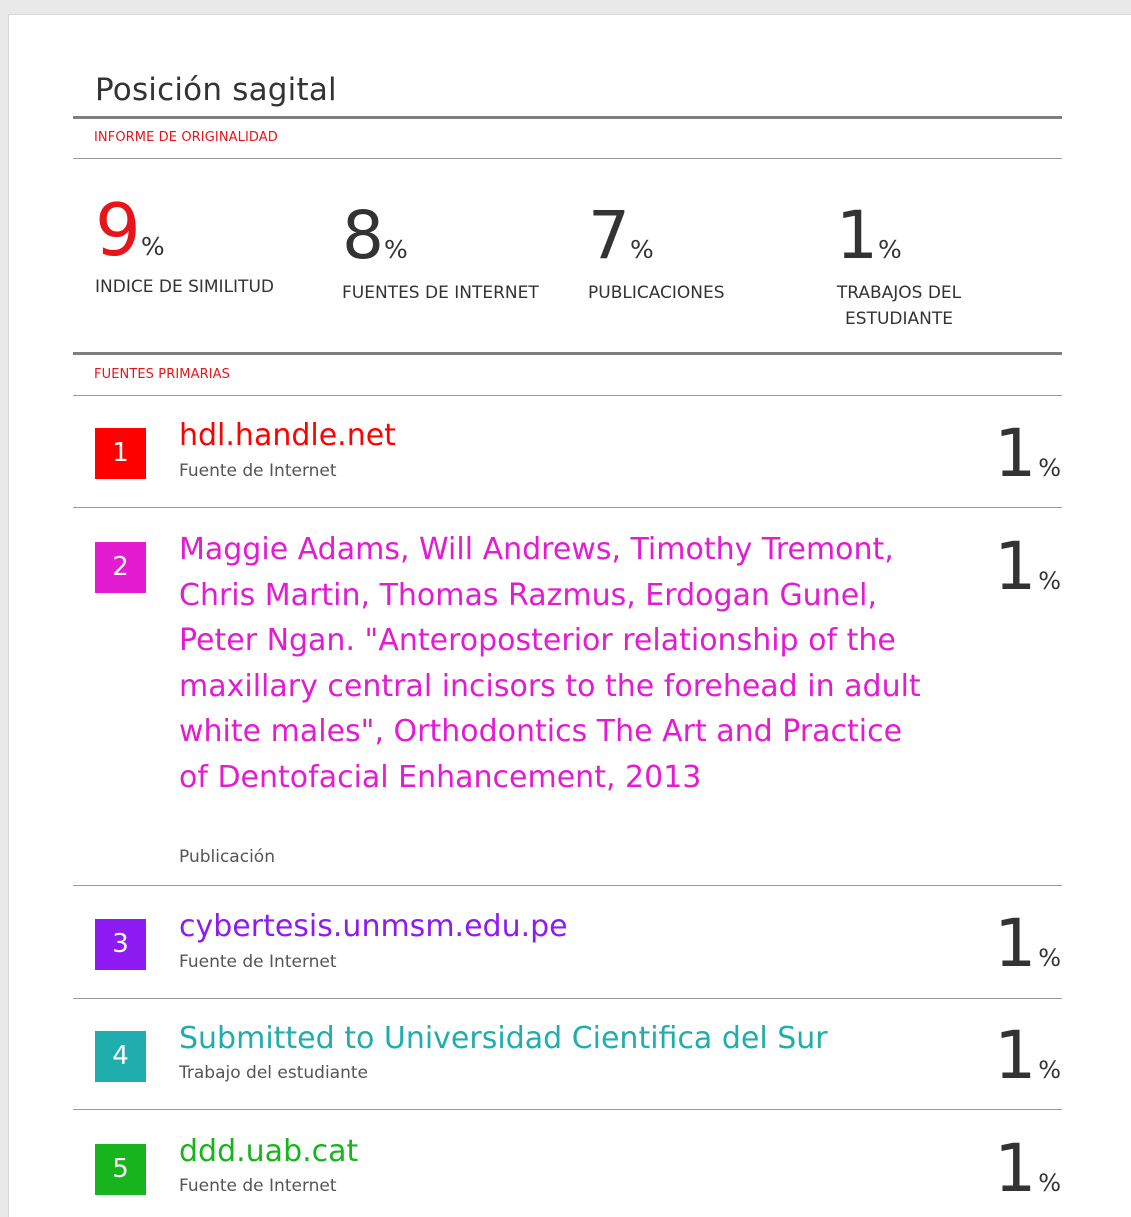 Image resolution: width=1131 pixels, height=1217 pixels. What do you see at coordinates (258, 962) in the screenshot?
I see `source-3-type: Fuente de Internet` at bounding box center [258, 962].